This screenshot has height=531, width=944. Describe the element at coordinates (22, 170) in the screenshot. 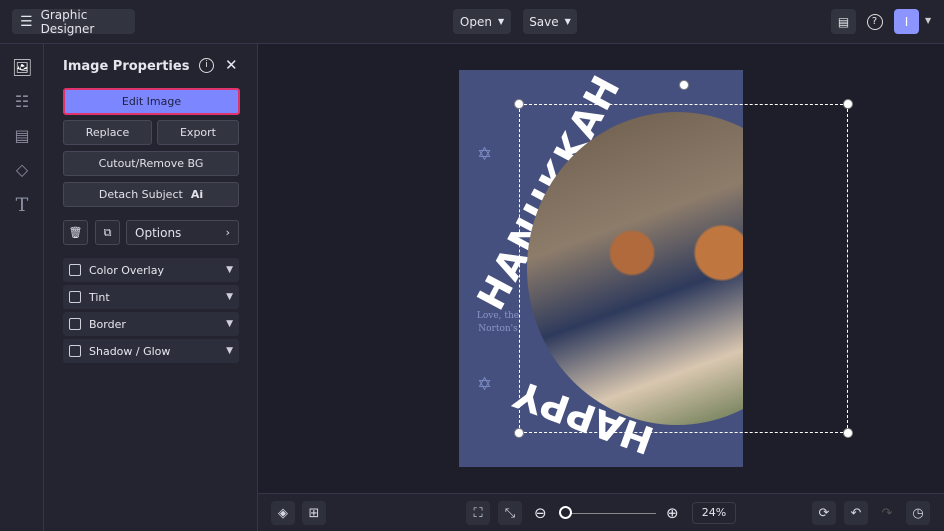

I see `shapes-icon: ◇` at that location.